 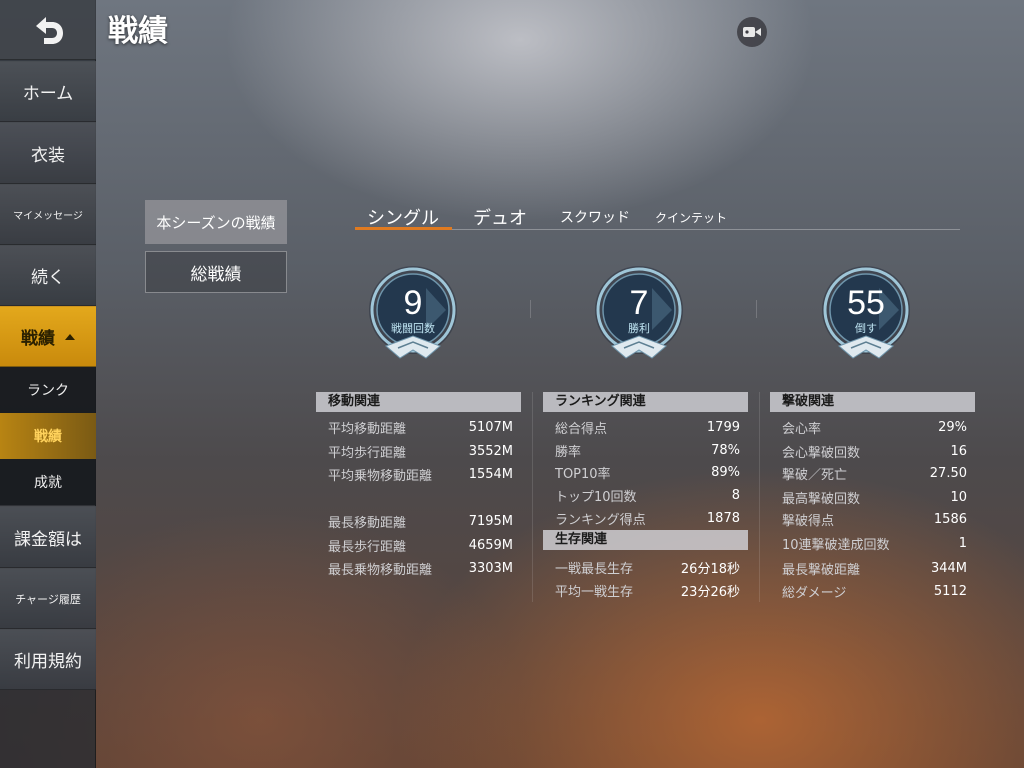 What do you see at coordinates (836, 545) in the screenshot?
I see `stat-label: 10連撃破達成回数` at bounding box center [836, 545].